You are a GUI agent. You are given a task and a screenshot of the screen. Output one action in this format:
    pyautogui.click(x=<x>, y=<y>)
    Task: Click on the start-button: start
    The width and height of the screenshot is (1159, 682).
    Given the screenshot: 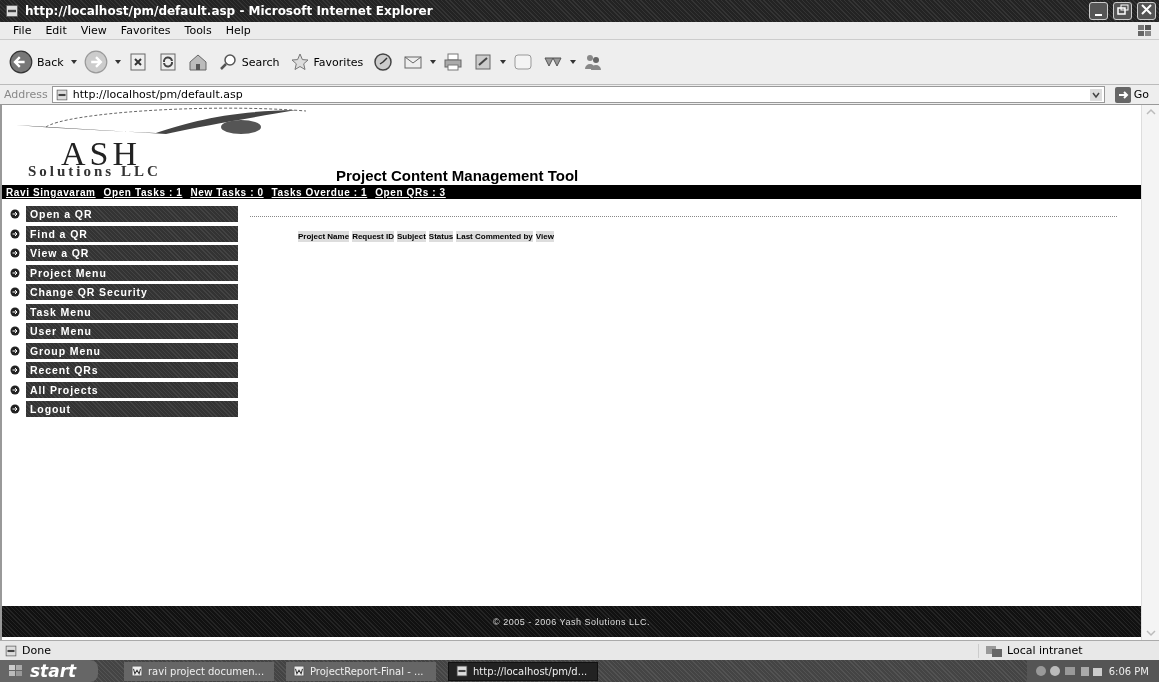 What is the action you would take?
    pyautogui.click(x=49, y=671)
    